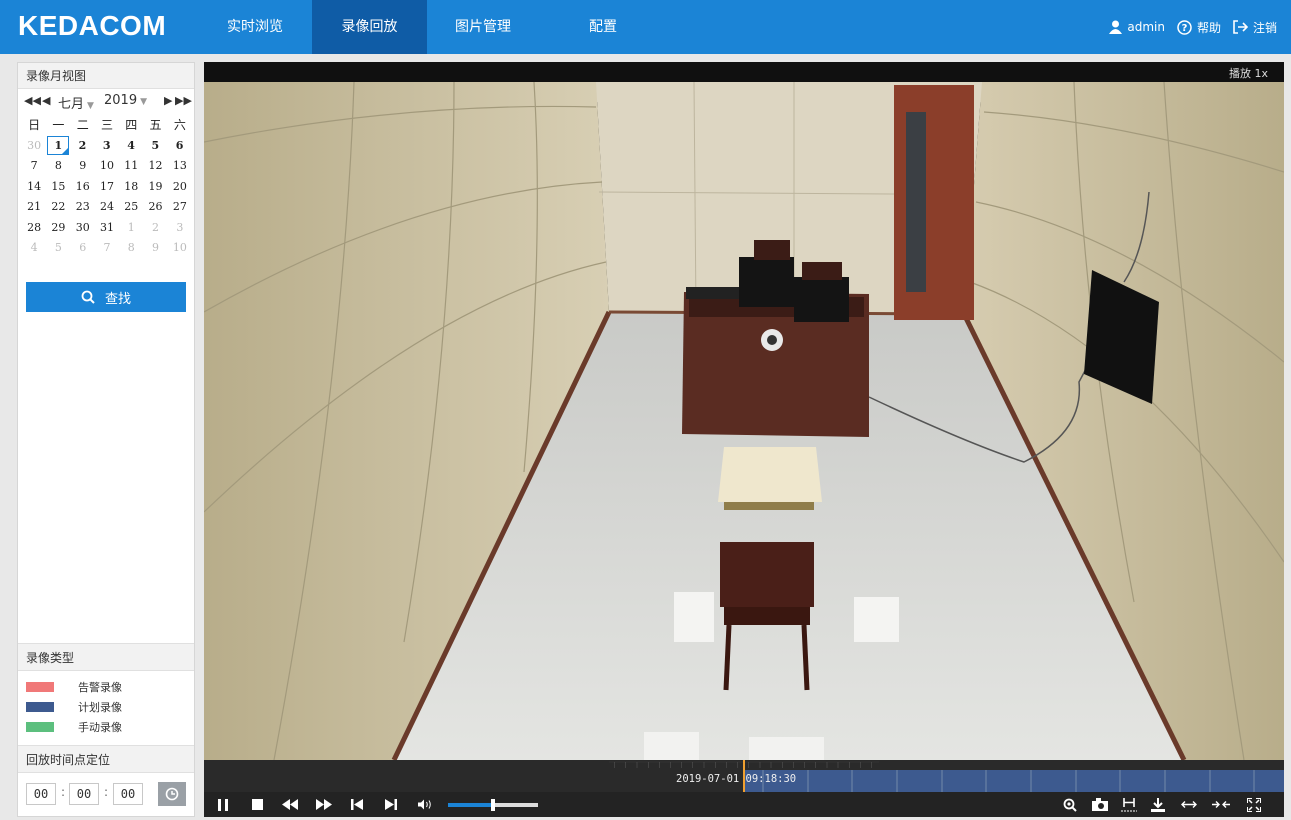 This screenshot has width=1291, height=820. What do you see at coordinates (290, 804) in the screenshot?
I see `slow-button` at bounding box center [290, 804].